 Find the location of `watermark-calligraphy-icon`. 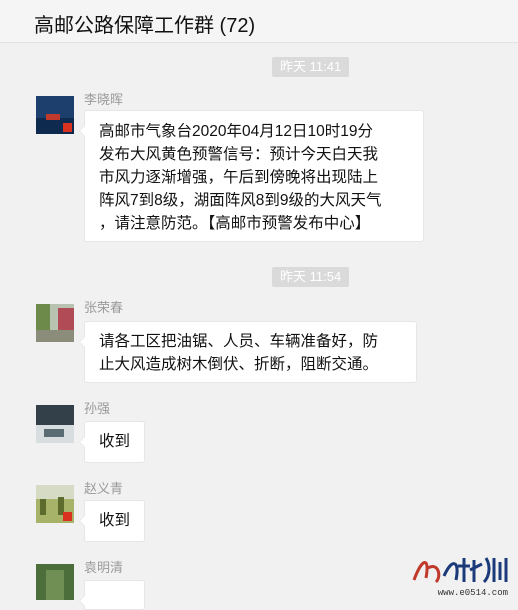

watermark-calligraphy-icon is located at coordinates (460, 570).